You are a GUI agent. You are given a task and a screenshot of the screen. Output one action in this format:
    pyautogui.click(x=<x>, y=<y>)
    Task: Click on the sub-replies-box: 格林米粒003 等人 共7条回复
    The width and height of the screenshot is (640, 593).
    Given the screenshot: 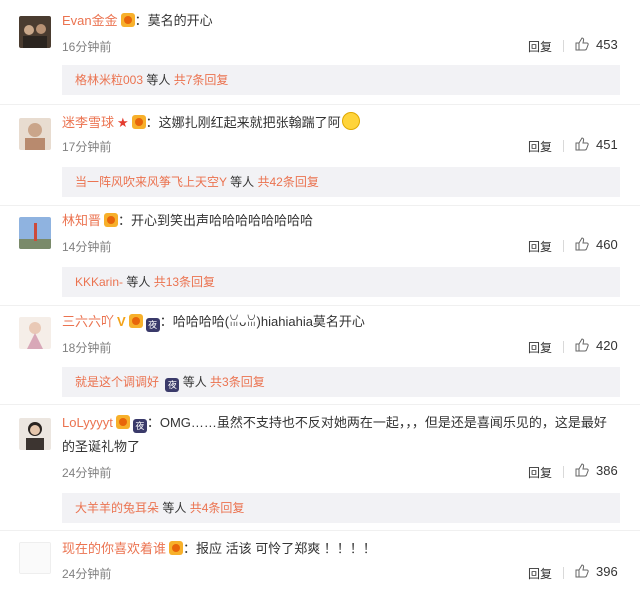 What is the action you would take?
    pyautogui.click(x=341, y=80)
    